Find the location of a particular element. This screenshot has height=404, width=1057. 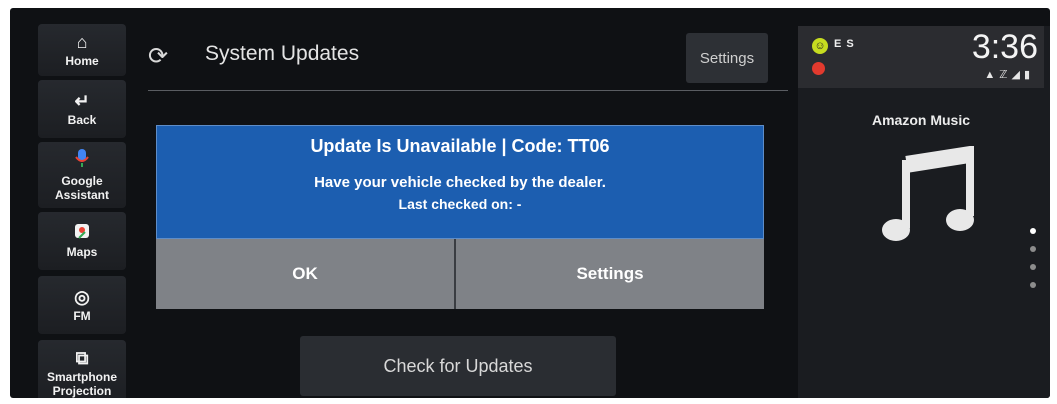

nav-home-label: Home is located at coordinates (82, 61).